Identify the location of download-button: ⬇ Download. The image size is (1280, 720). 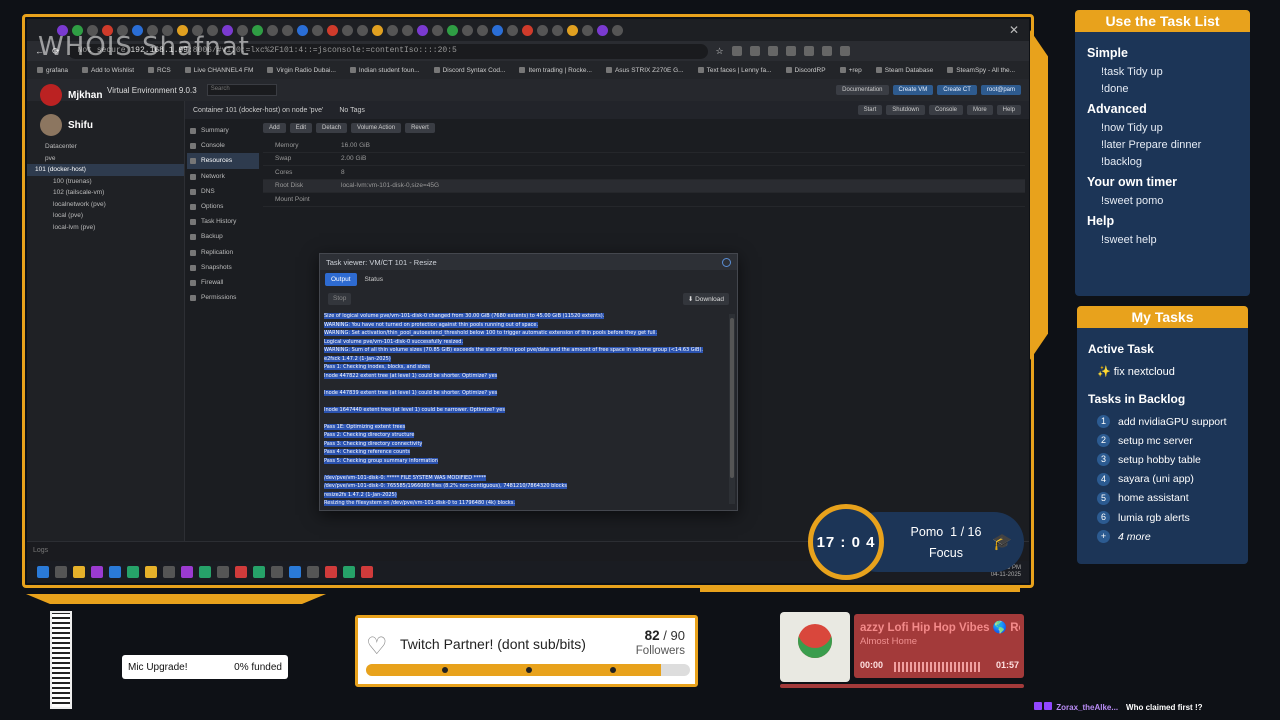
(705, 299).